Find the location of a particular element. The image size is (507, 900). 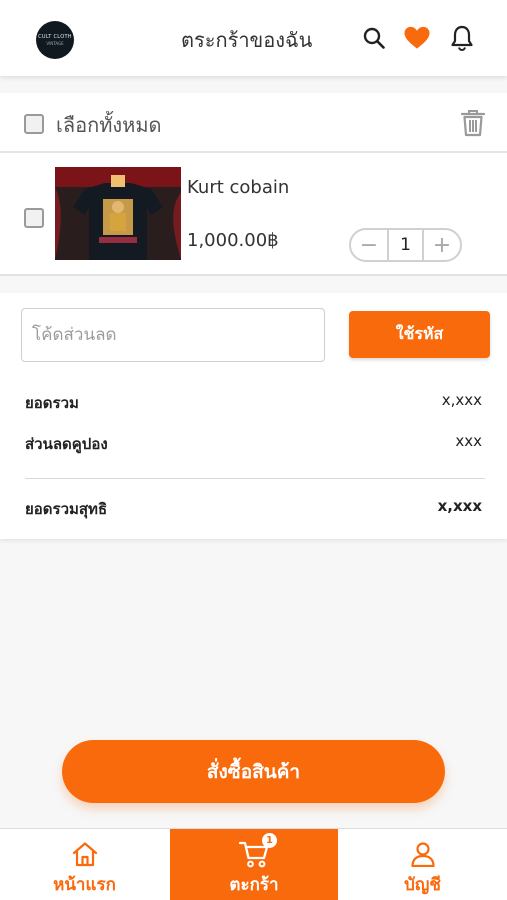

bell-icon is located at coordinates (462, 38).